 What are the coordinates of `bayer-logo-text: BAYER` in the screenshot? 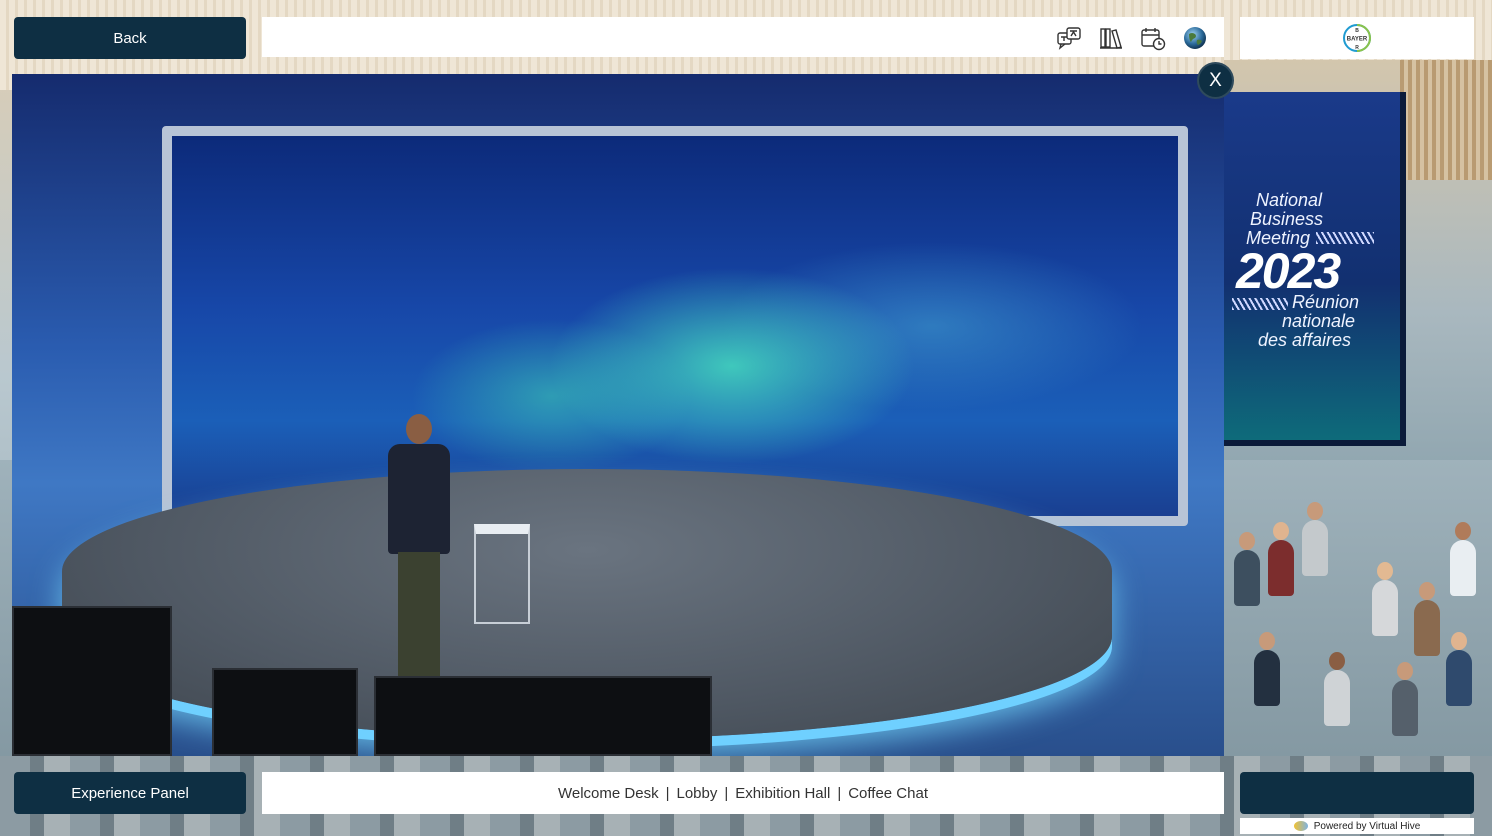 It's located at (1357, 40).